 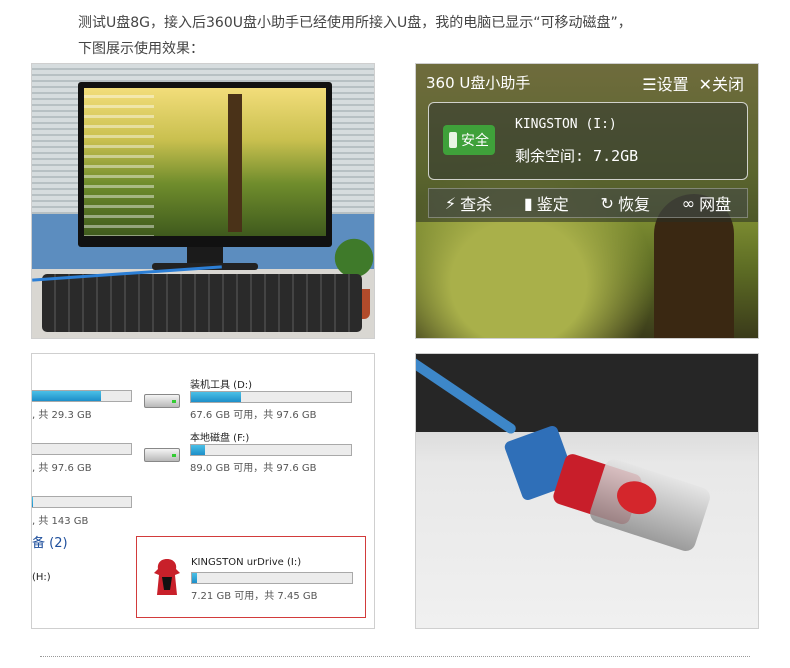 What do you see at coordinates (62, 415) in the screenshot?
I see `left-drive-cap-1: , 共 29.3 GB` at bounding box center [62, 415].